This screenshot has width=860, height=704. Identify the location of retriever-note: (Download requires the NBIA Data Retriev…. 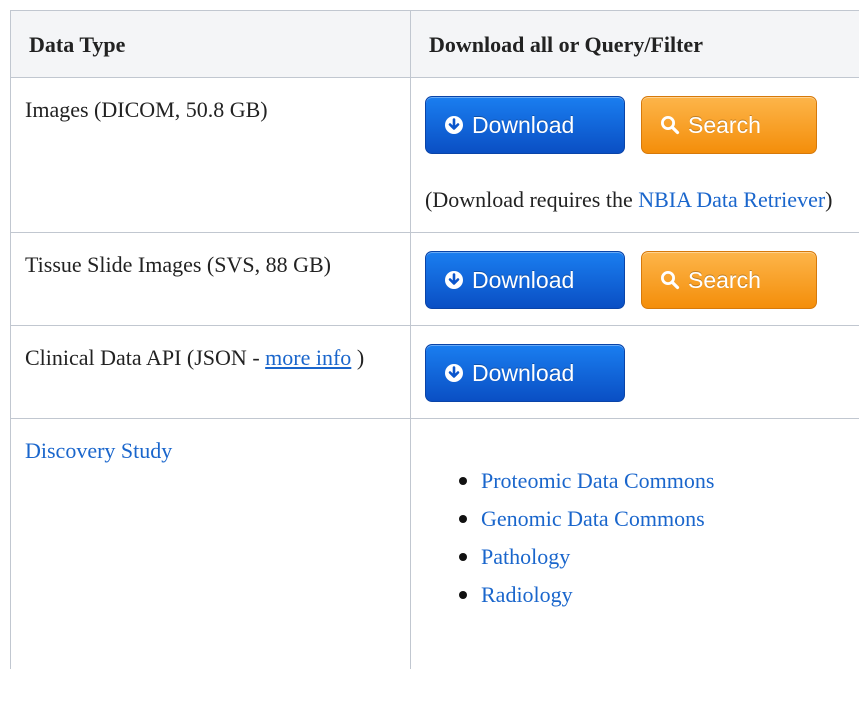
(635, 200).